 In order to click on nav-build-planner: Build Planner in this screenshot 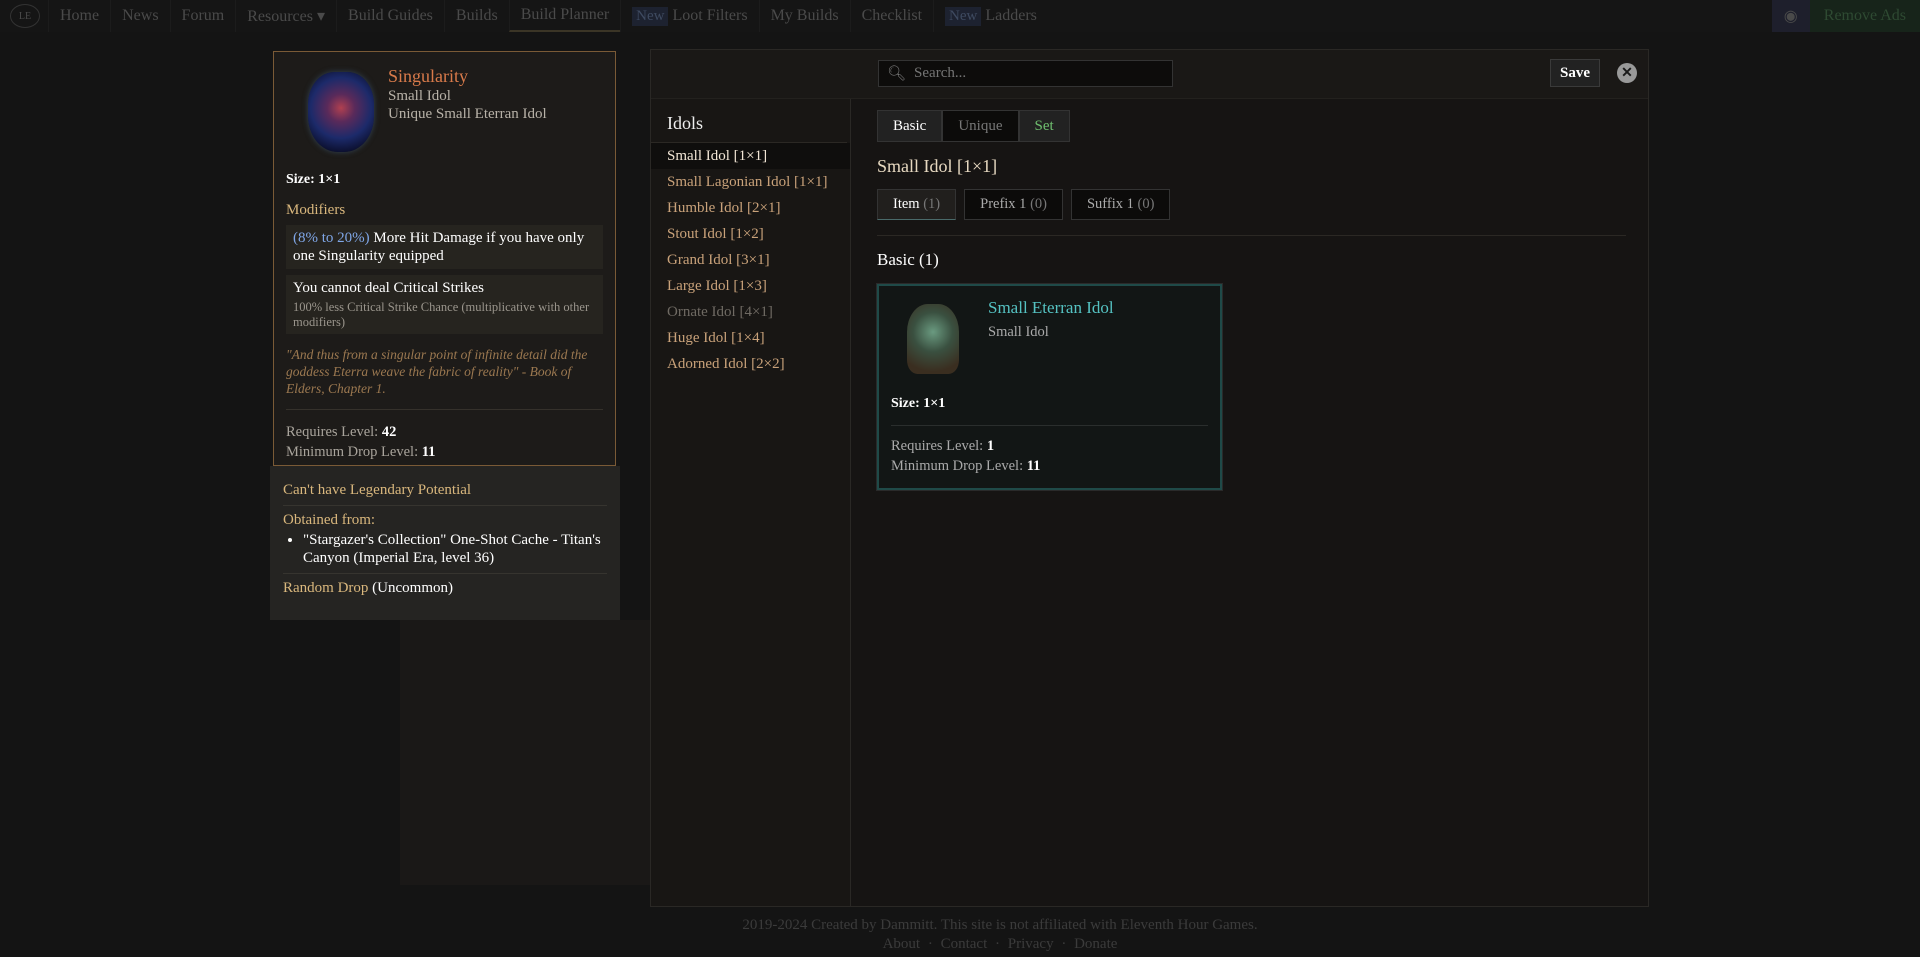, I will do `click(564, 16)`.